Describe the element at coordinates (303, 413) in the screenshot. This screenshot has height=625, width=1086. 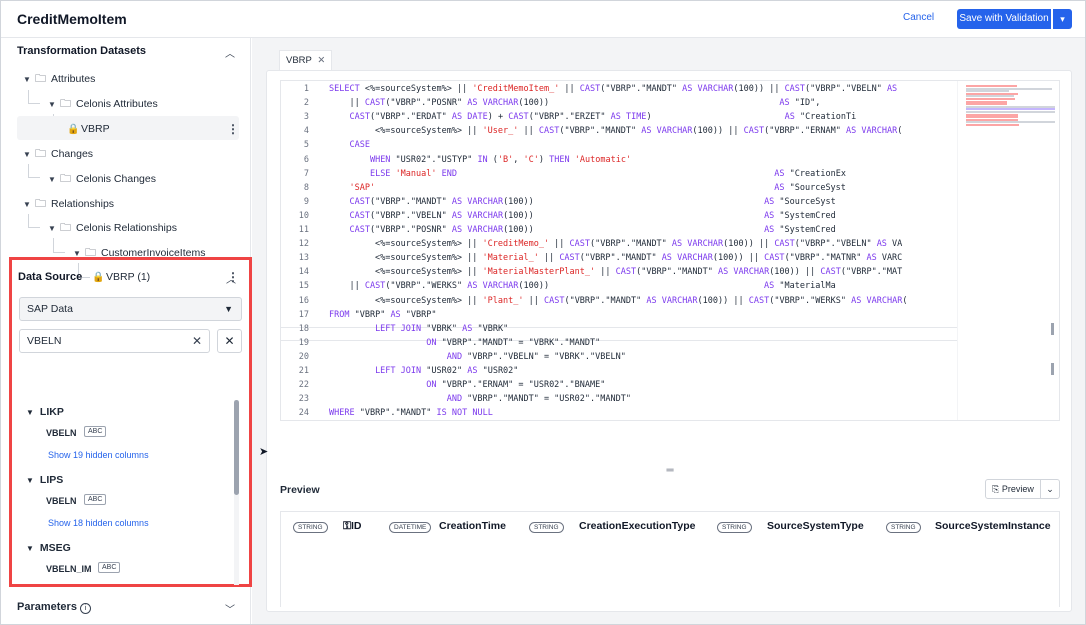
I see `line-number: 24` at that location.